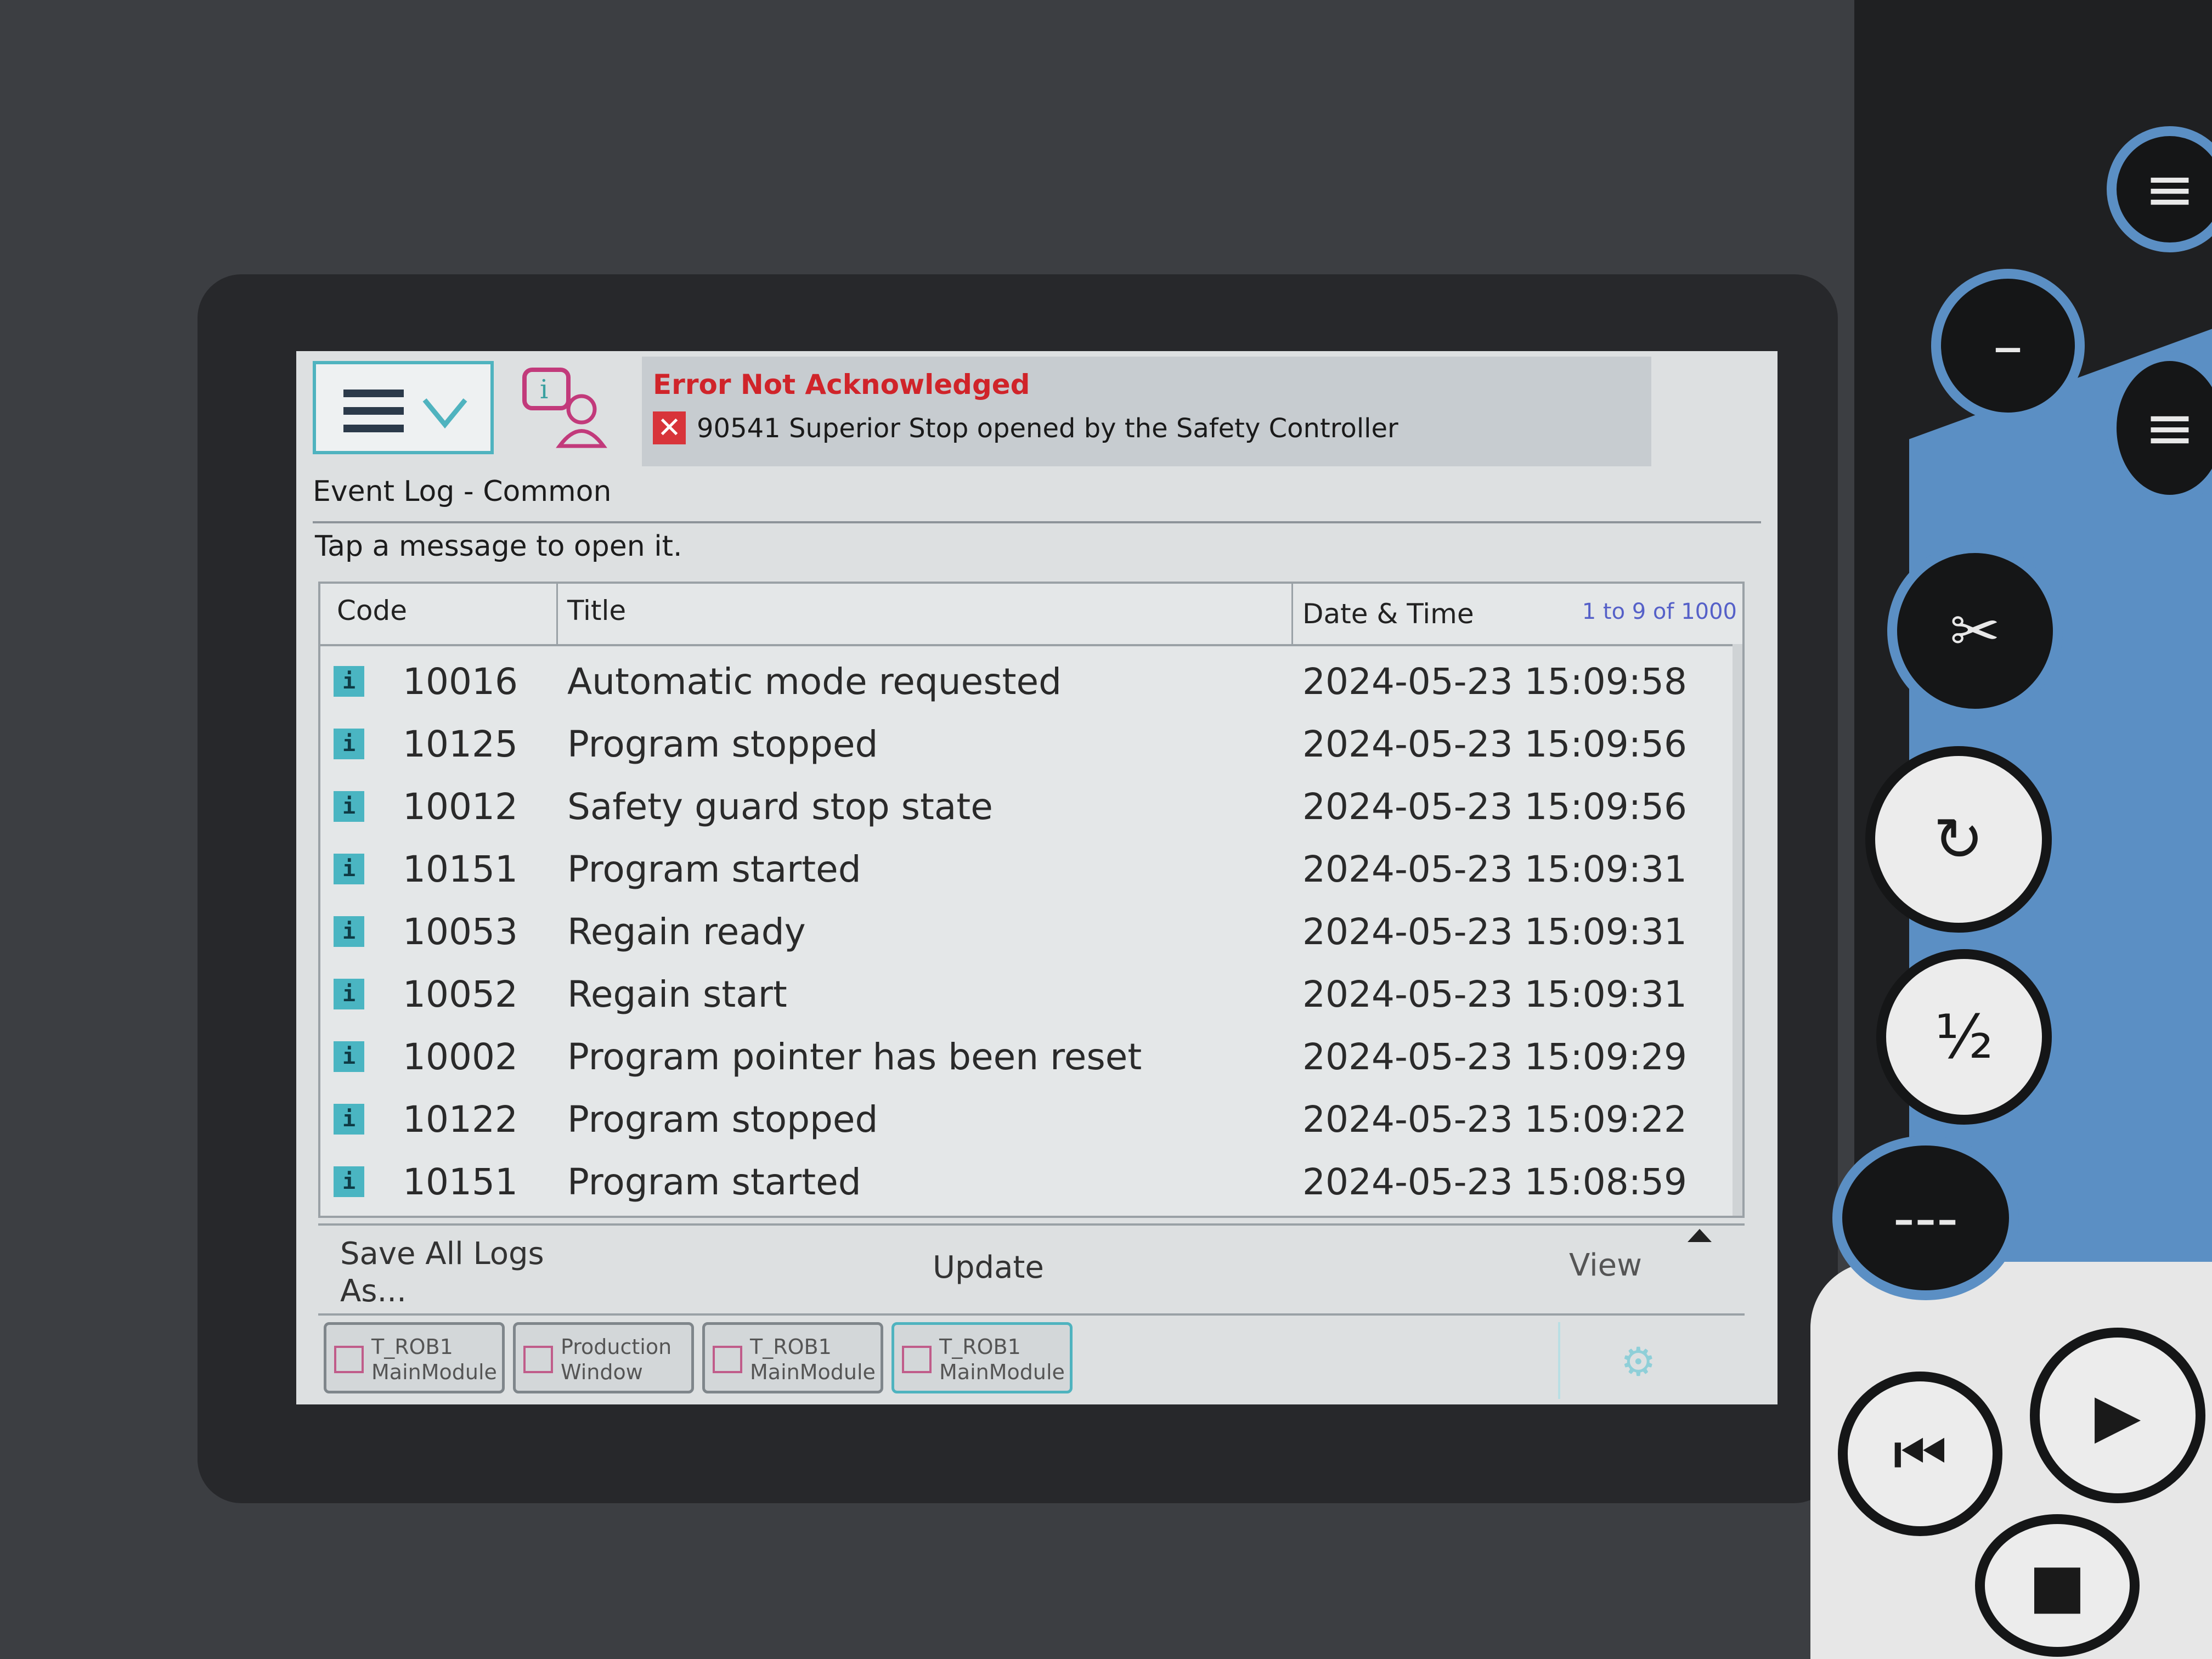 This screenshot has height=1659, width=2212. I want to click on svg-text: i, so click(544, 389).